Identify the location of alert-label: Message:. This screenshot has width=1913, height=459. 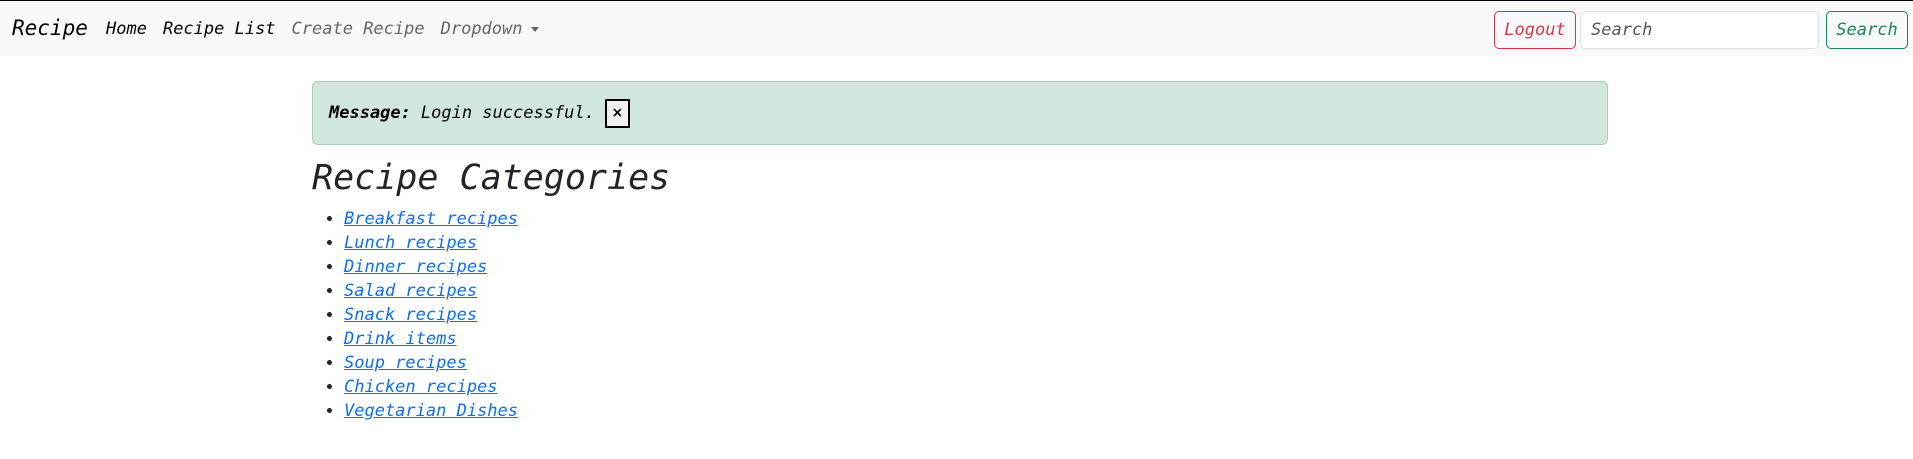
(370, 113).